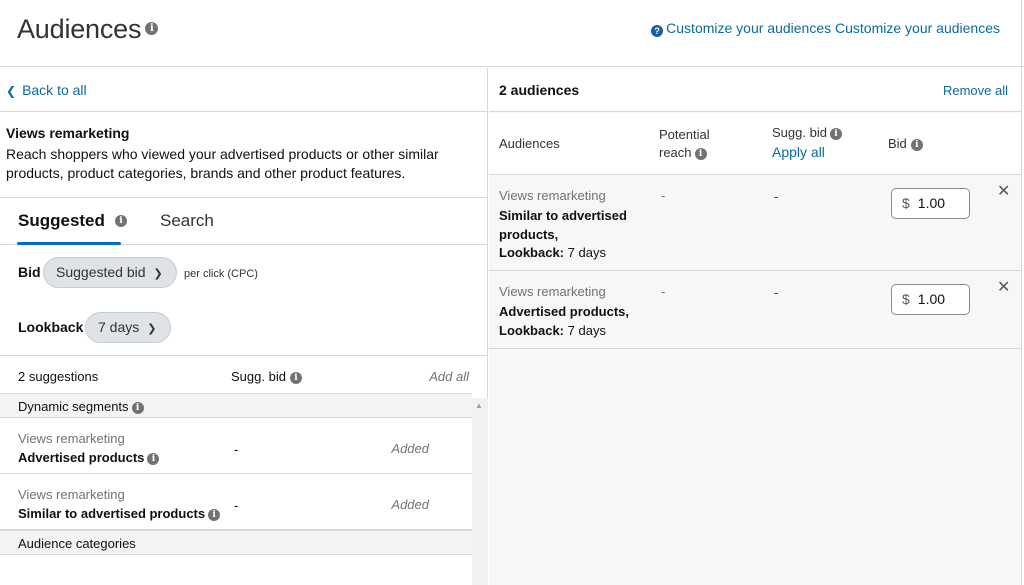 The width and height of the screenshot is (1024, 585). What do you see at coordinates (73, 406) in the screenshot?
I see `group-label: Dynamic segments` at bounding box center [73, 406].